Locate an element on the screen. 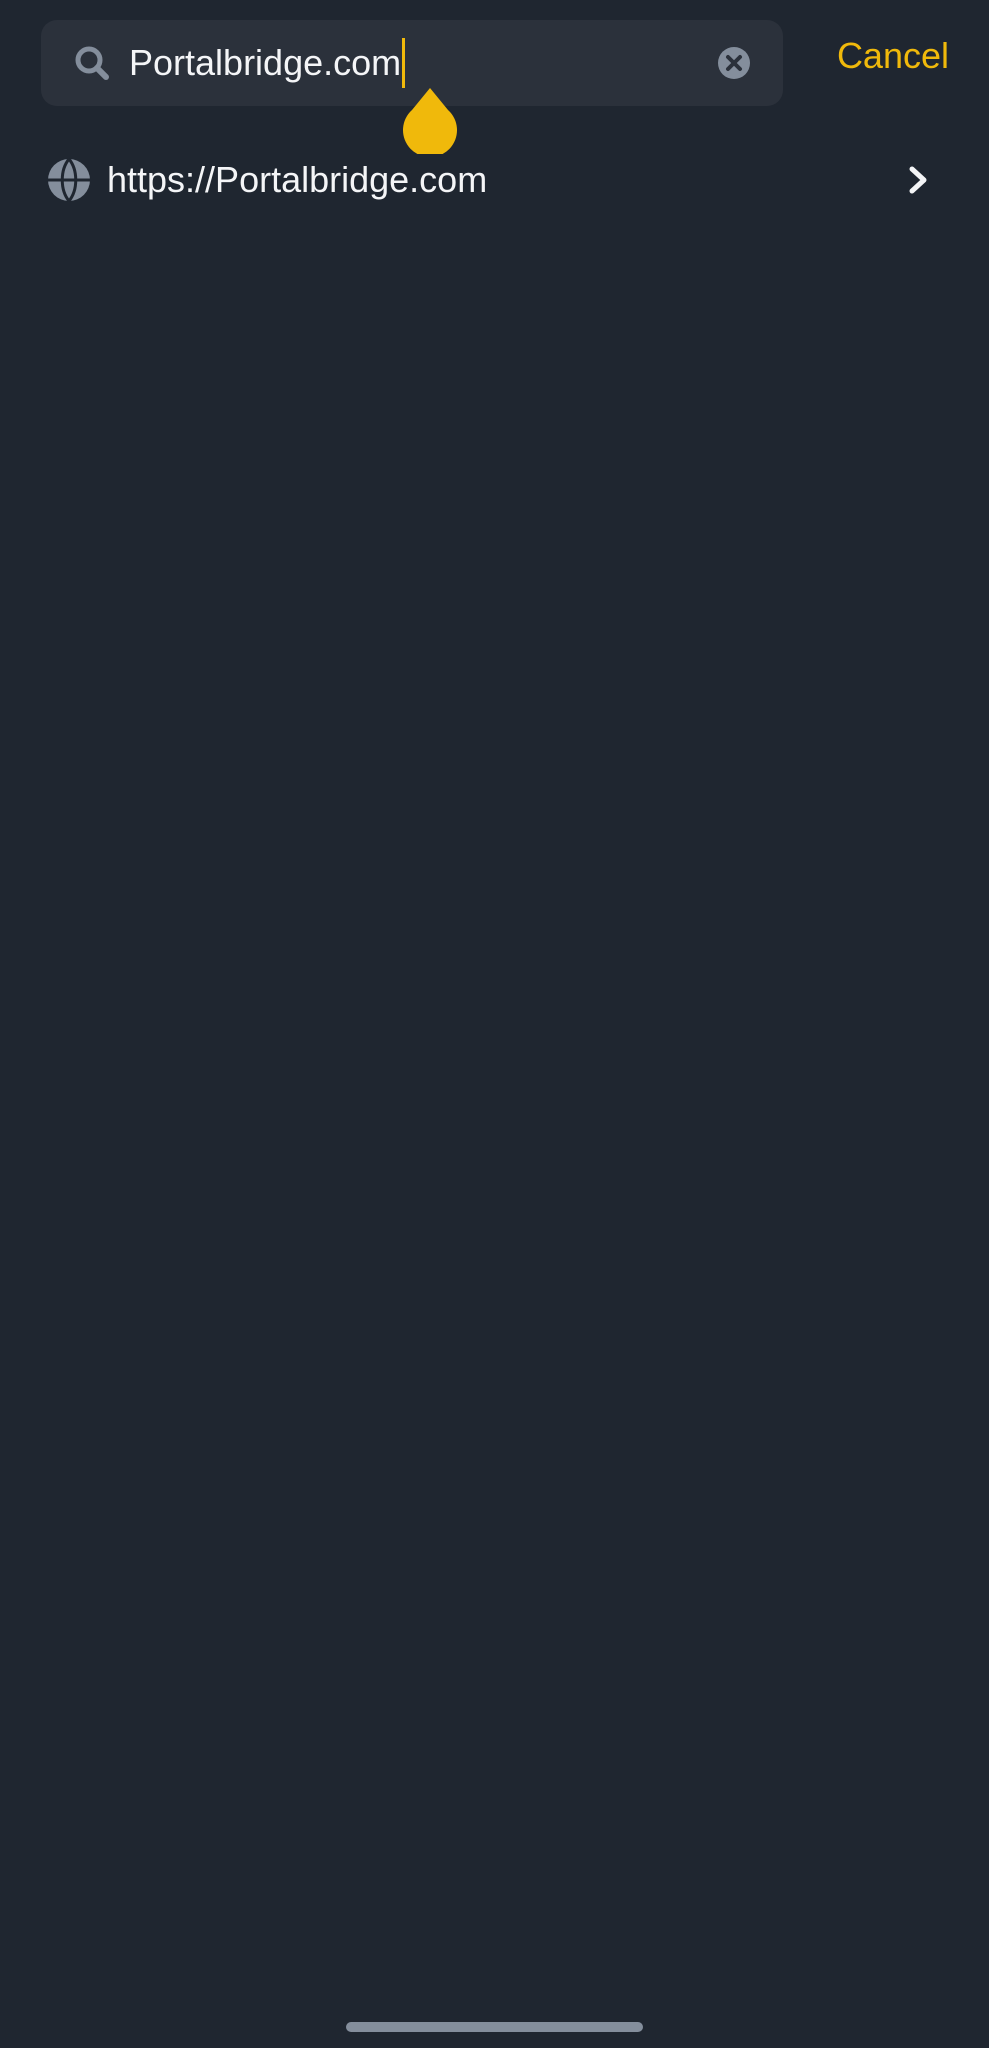  search-input-value: Portalbridge.com is located at coordinates (265, 62).